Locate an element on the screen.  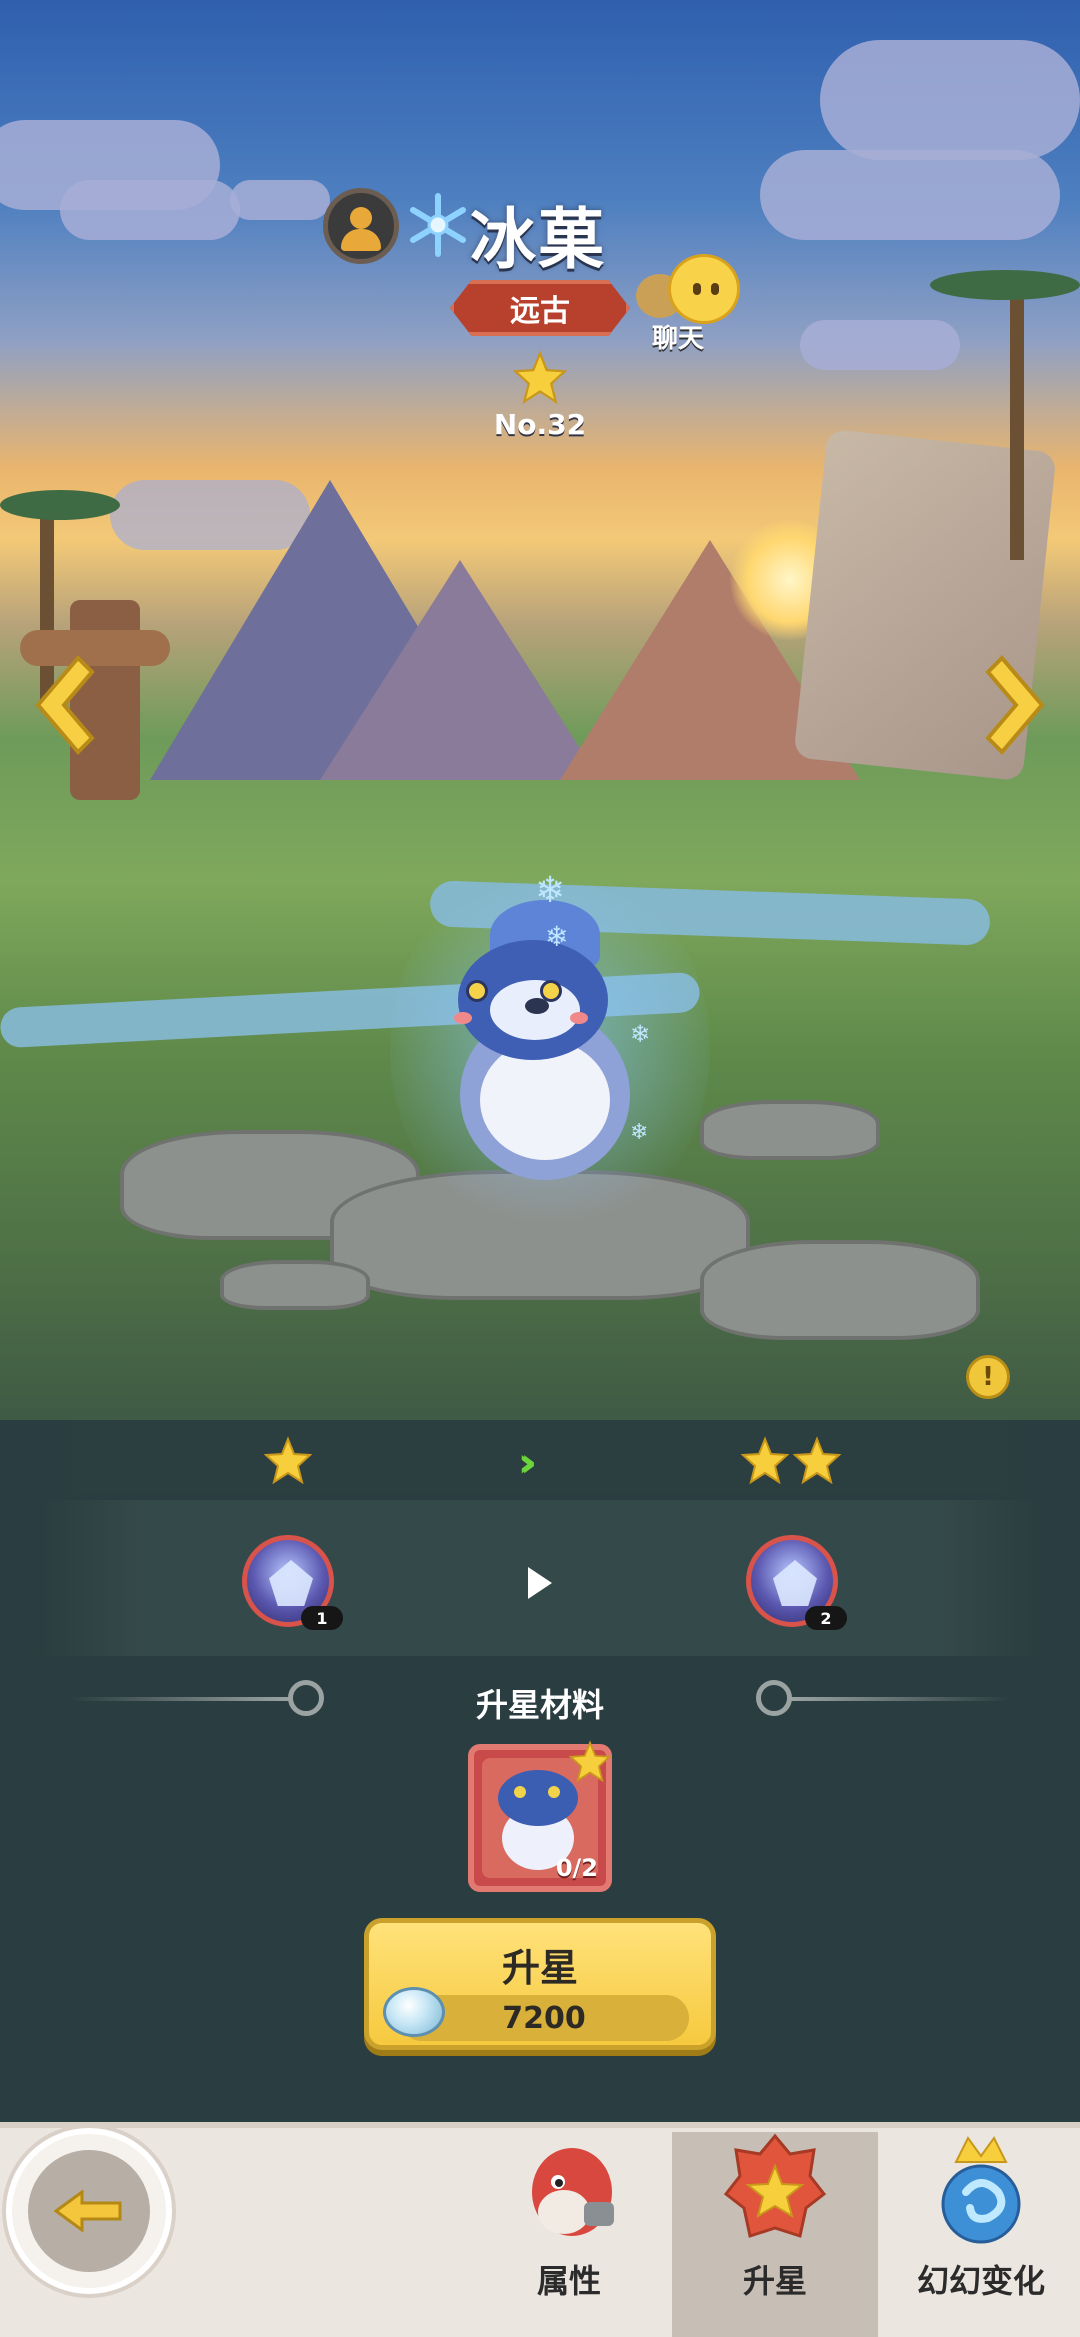
star-tier-bar is located at coordinates (540, 1457).